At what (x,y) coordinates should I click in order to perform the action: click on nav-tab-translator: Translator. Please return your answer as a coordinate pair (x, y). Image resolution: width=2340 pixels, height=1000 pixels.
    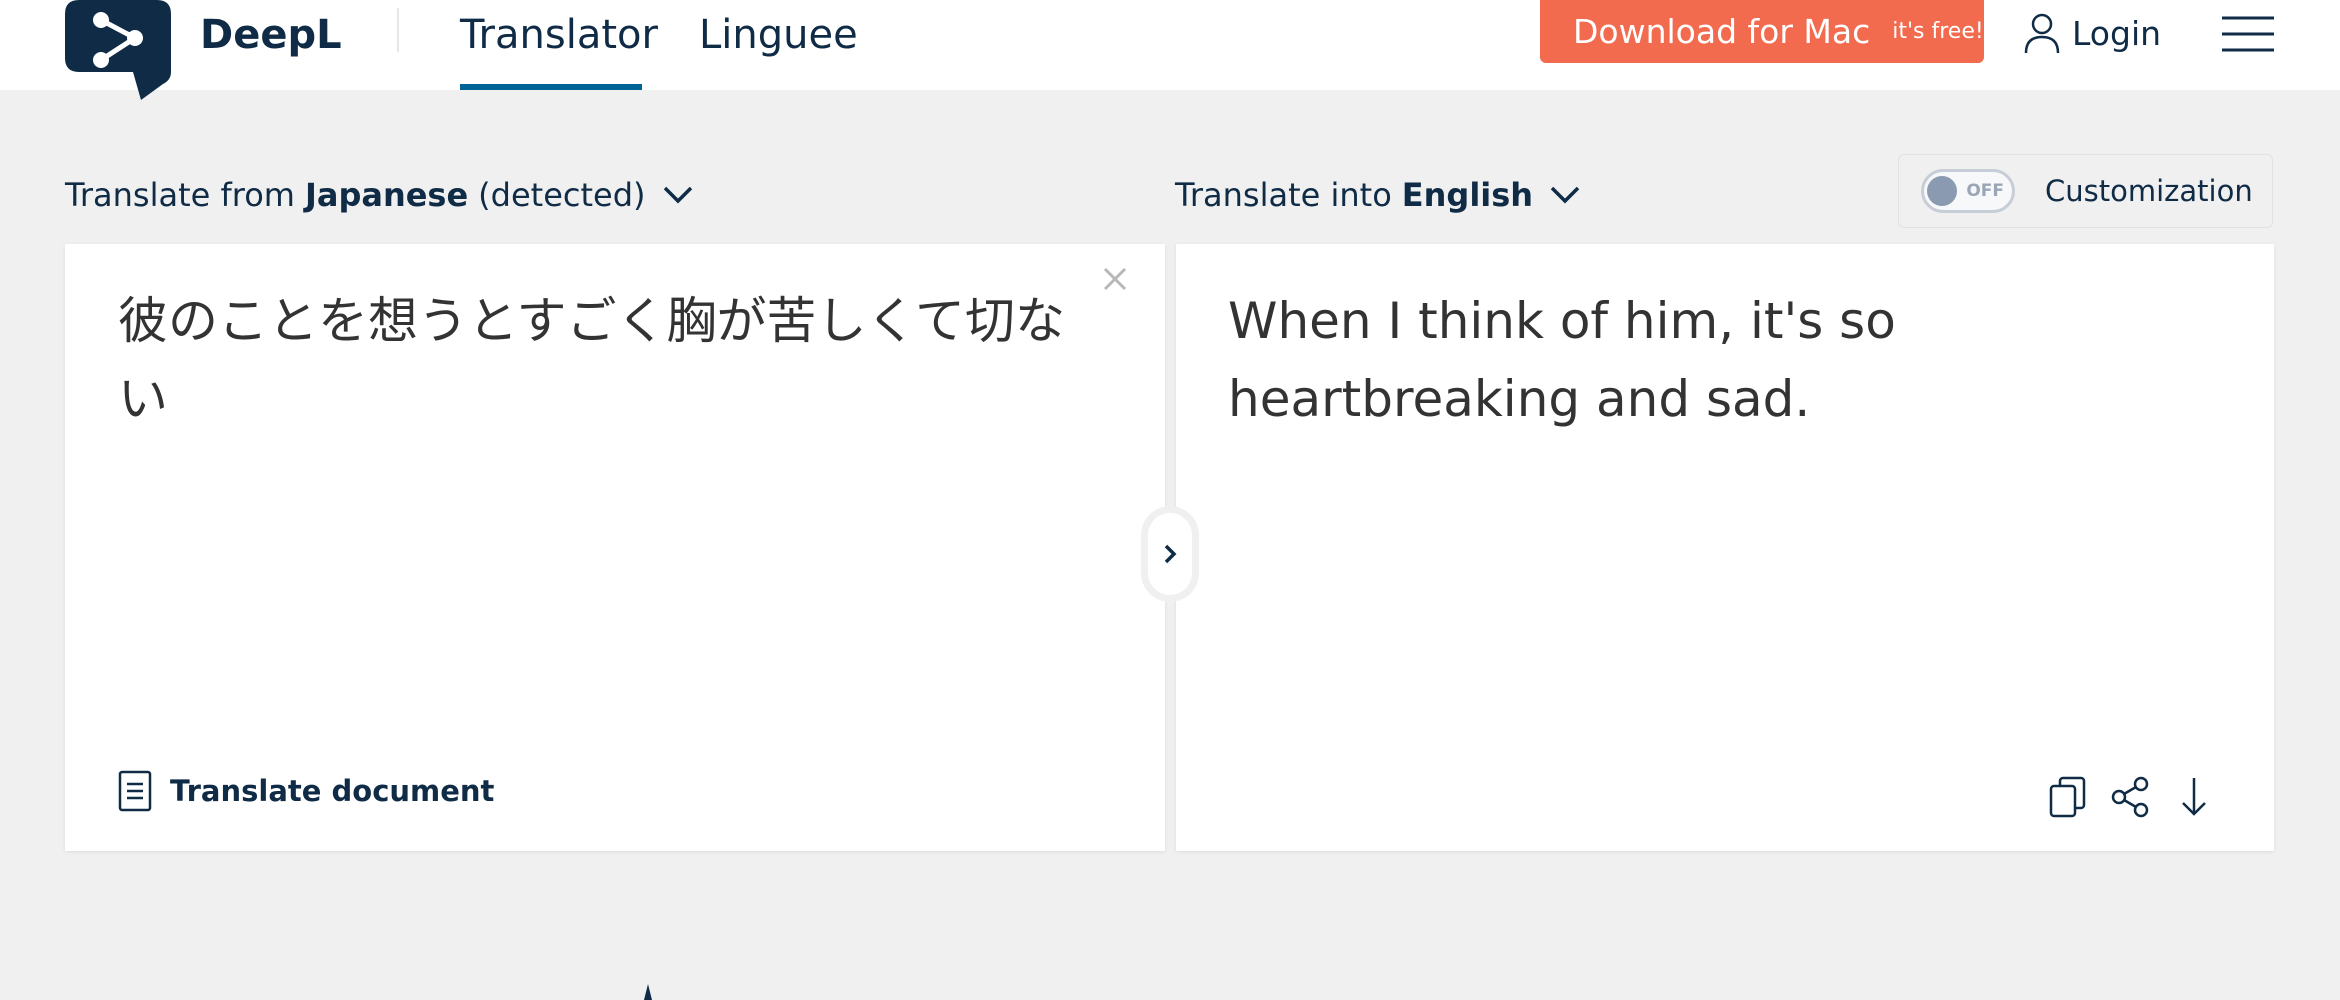
    Looking at the image, I should click on (559, 35).